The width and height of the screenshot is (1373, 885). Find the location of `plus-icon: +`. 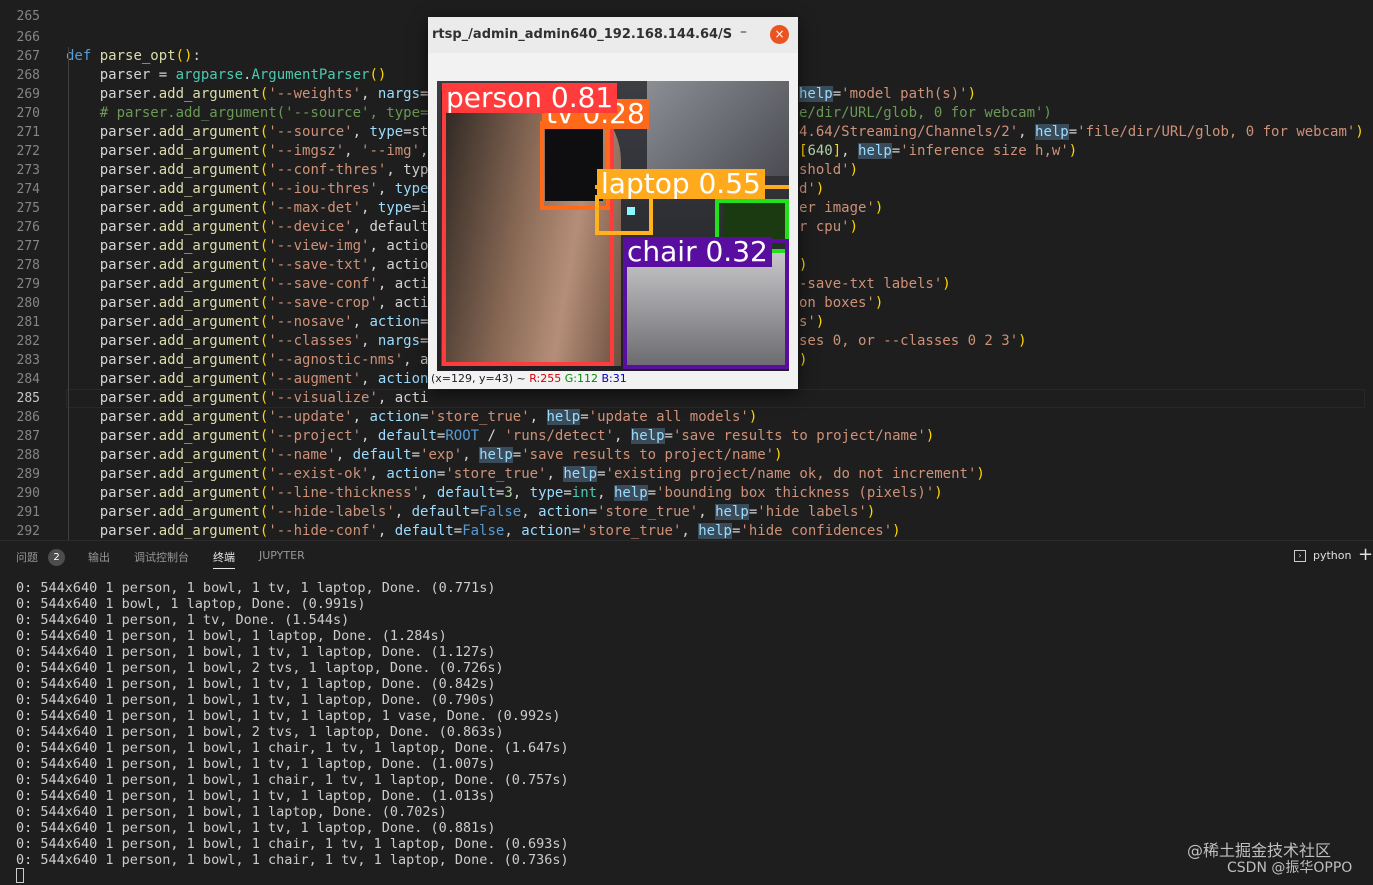

plus-icon: + is located at coordinates (1365, 554).